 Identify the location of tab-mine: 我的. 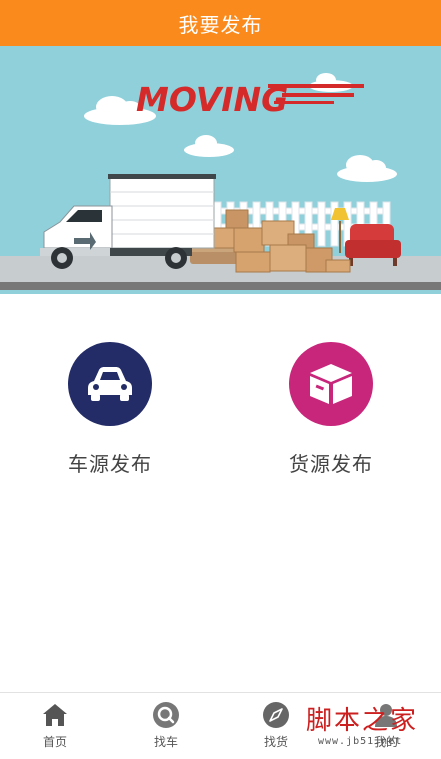
(386, 726).